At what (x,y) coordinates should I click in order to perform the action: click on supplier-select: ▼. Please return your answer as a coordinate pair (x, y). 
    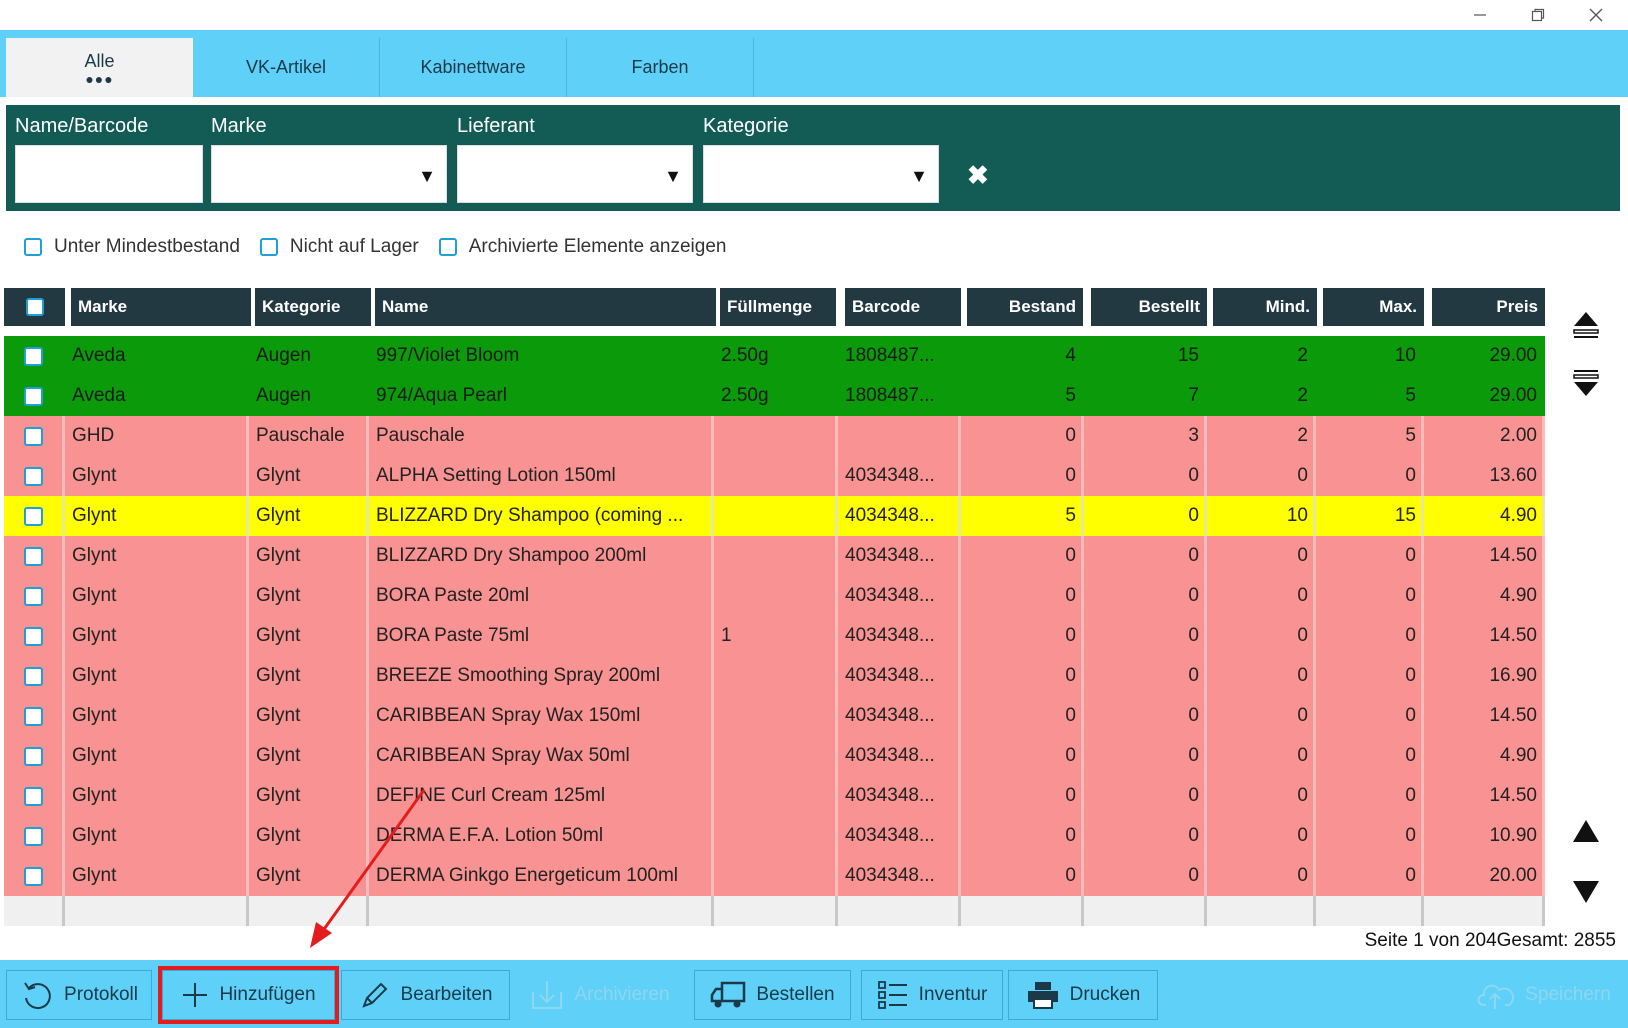
    Looking at the image, I should click on (575, 174).